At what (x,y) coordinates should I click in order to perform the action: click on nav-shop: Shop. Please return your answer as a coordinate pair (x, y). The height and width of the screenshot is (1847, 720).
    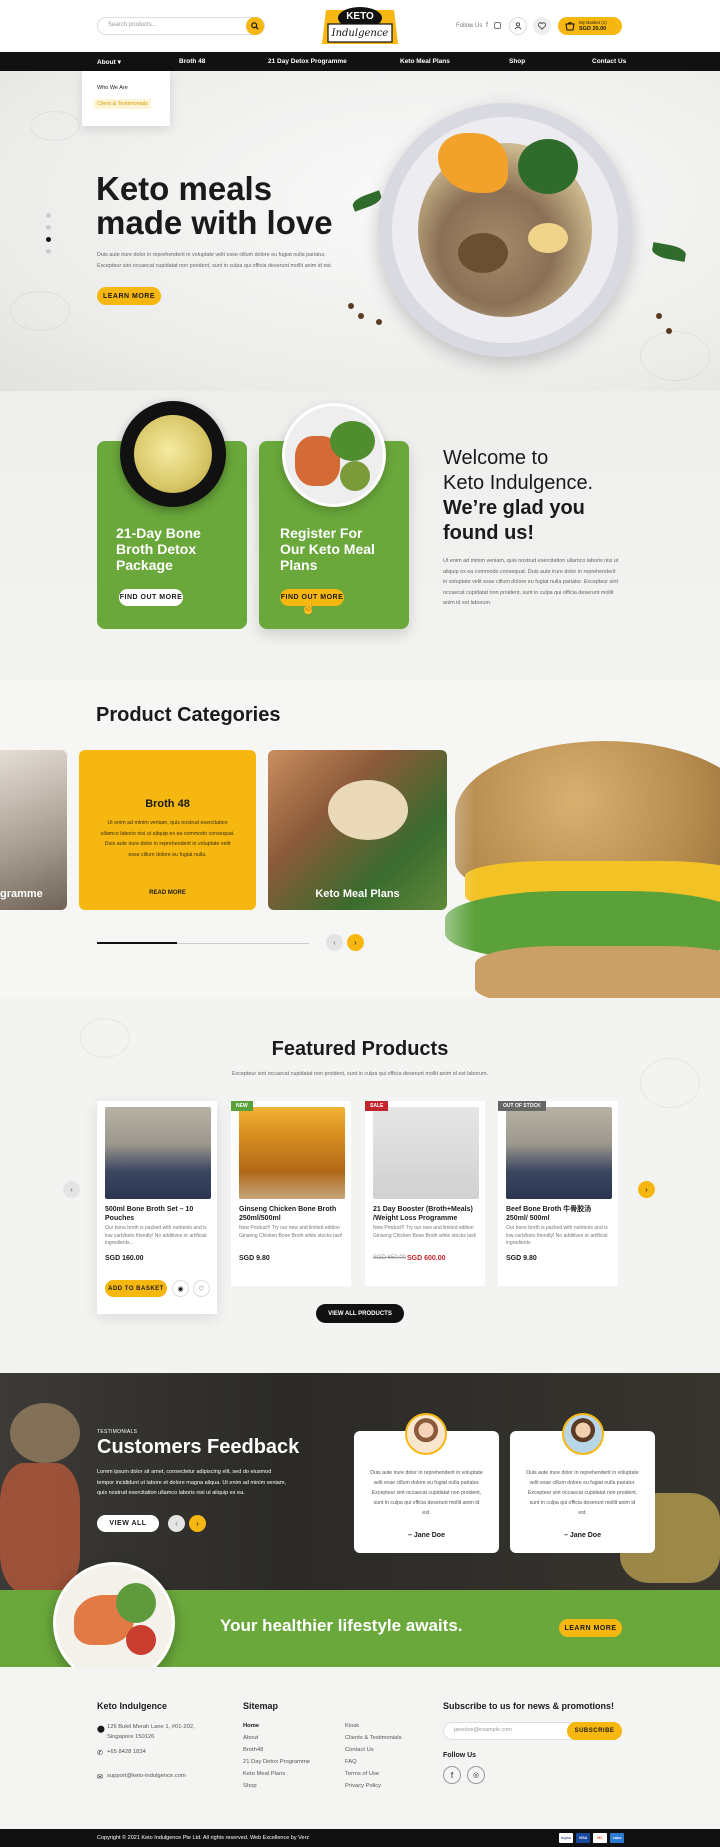
    Looking at the image, I should click on (517, 61).